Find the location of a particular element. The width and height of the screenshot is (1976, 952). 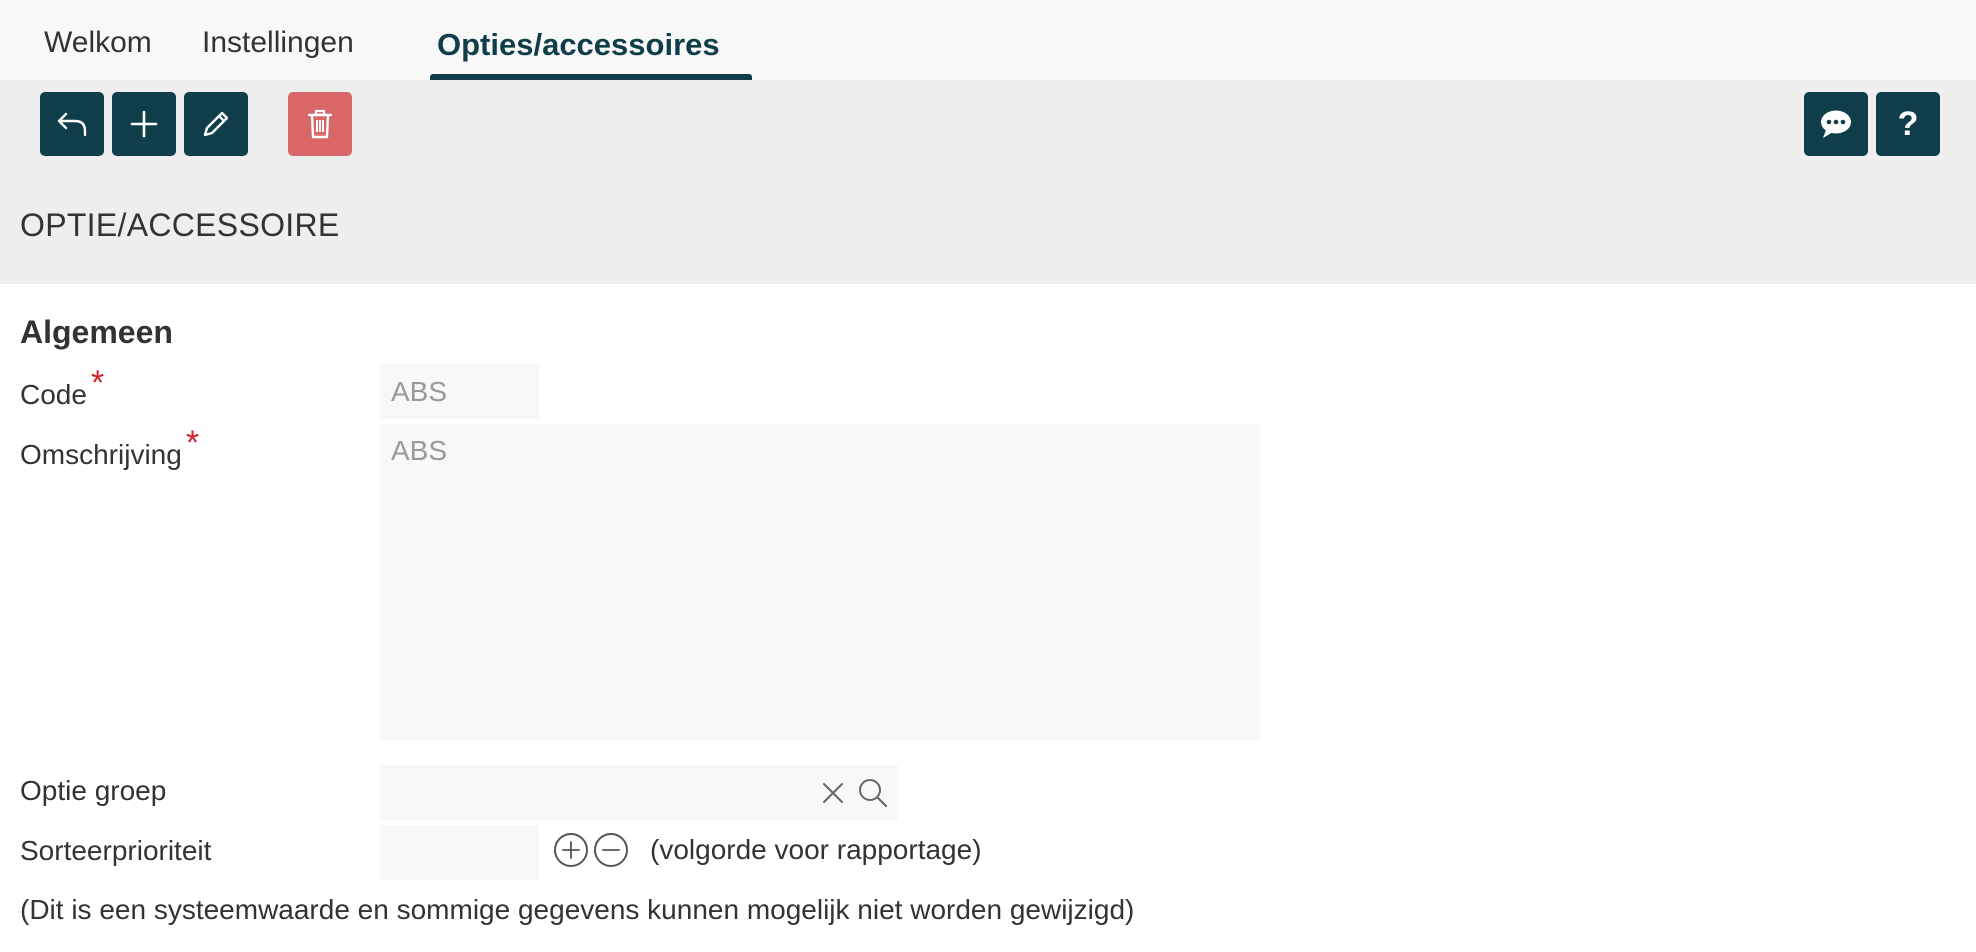

minus-circle-icon is located at coordinates (611, 850).